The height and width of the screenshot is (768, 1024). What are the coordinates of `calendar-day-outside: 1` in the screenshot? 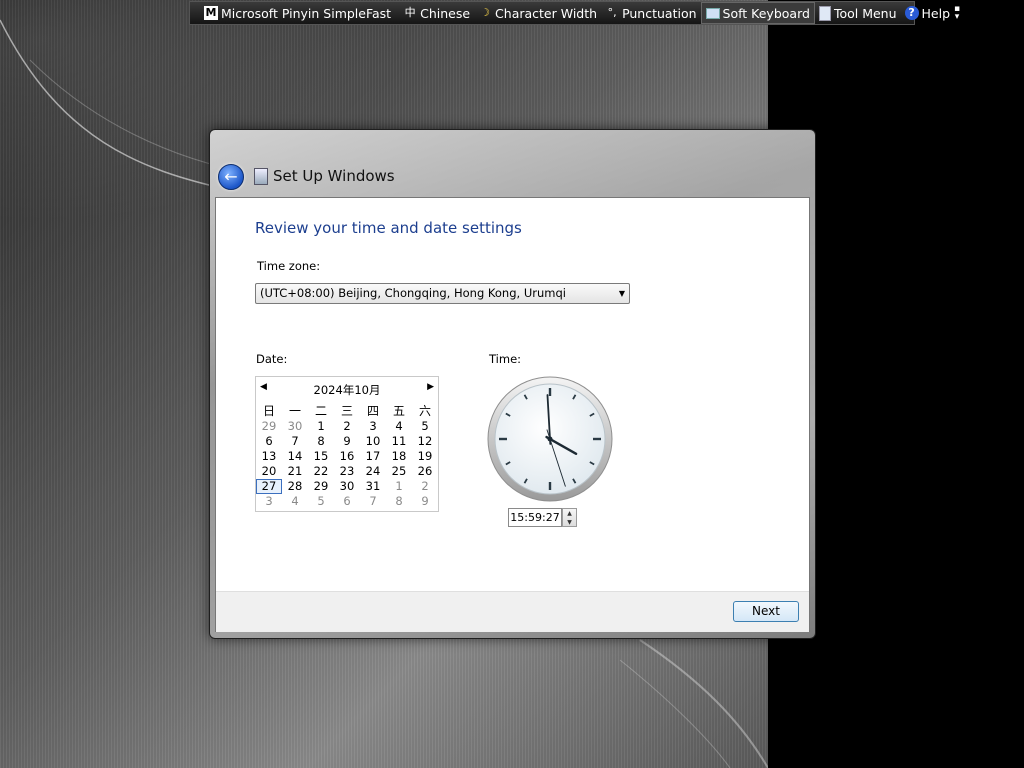 It's located at (399, 486).